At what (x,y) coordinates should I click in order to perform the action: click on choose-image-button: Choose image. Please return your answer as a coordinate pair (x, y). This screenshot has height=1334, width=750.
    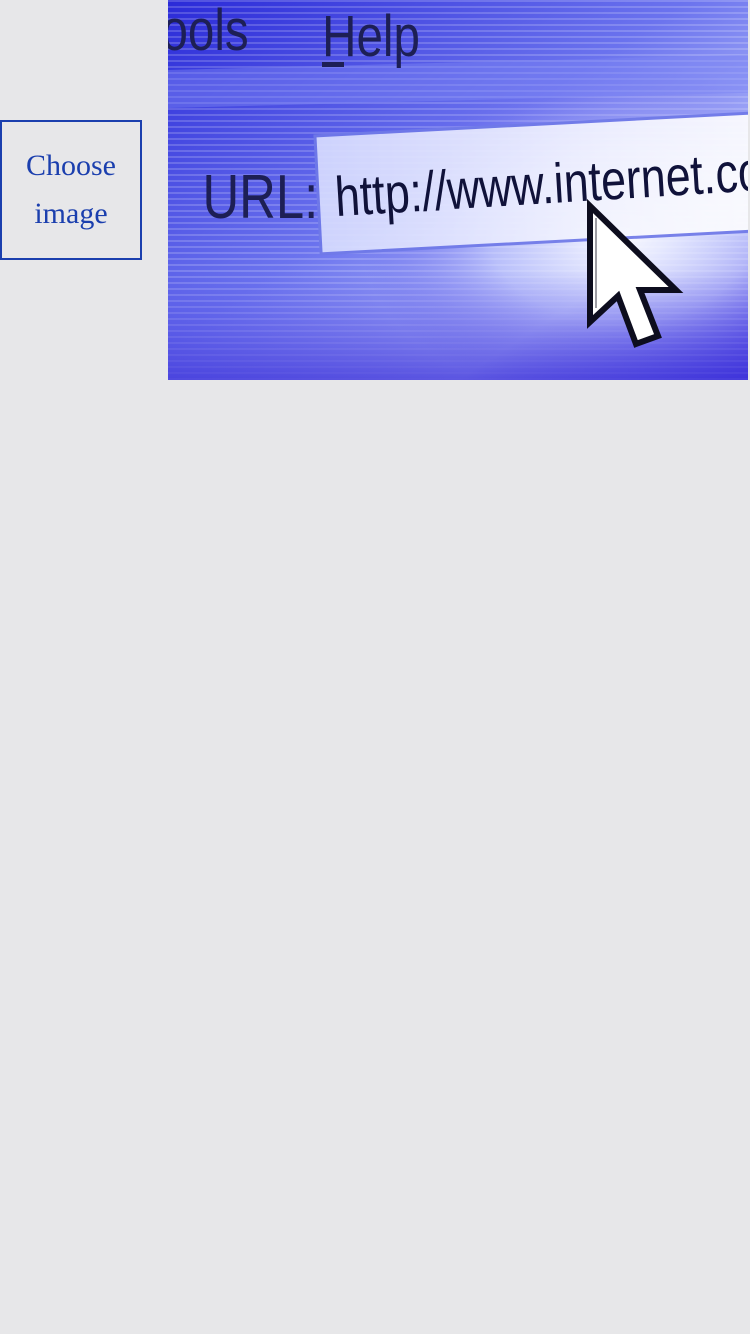
    Looking at the image, I should click on (71, 190).